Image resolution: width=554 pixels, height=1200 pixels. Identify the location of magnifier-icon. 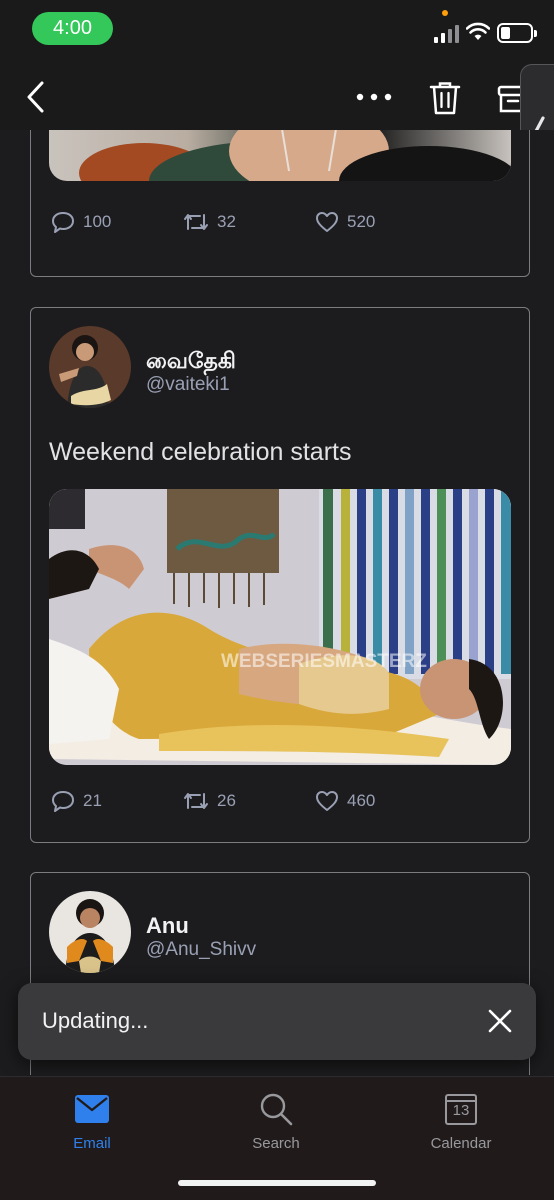
(276, 1109).